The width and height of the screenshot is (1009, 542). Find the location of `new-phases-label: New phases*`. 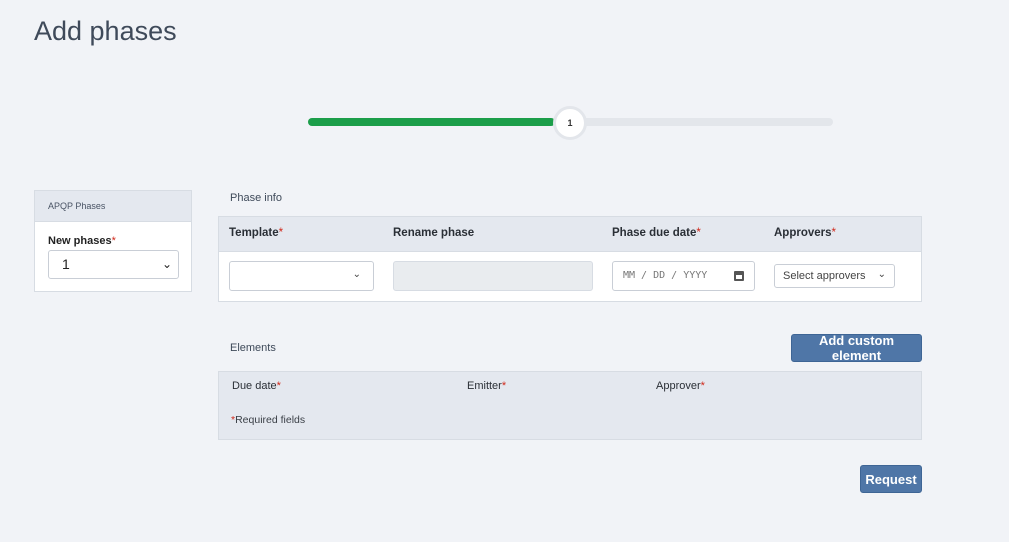

new-phases-label: New phases* is located at coordinates (82, 241).